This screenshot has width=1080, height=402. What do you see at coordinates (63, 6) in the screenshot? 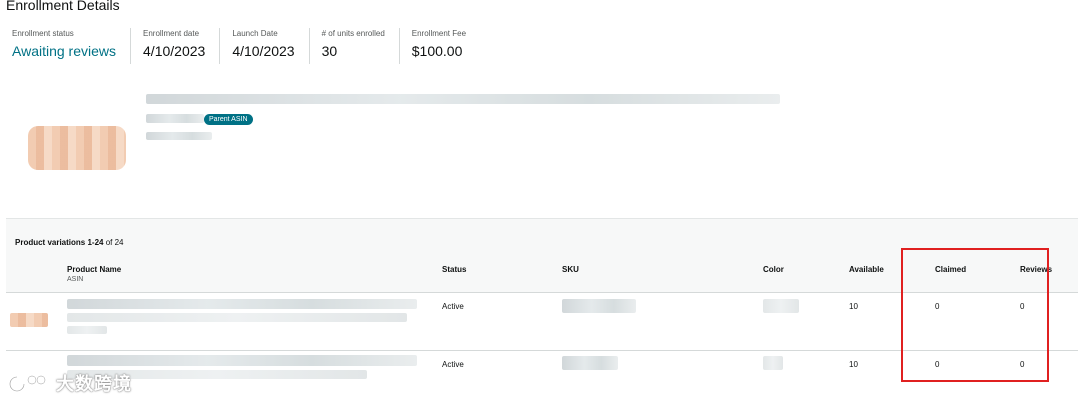
I see `page-title: Enrollment Details` at bounding box center [63, 6].